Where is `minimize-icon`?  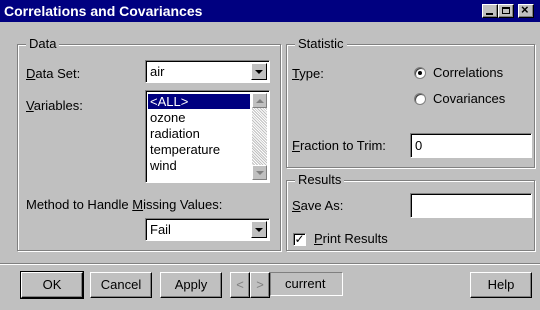 minimize-icon is located at coordinates (489, 14).